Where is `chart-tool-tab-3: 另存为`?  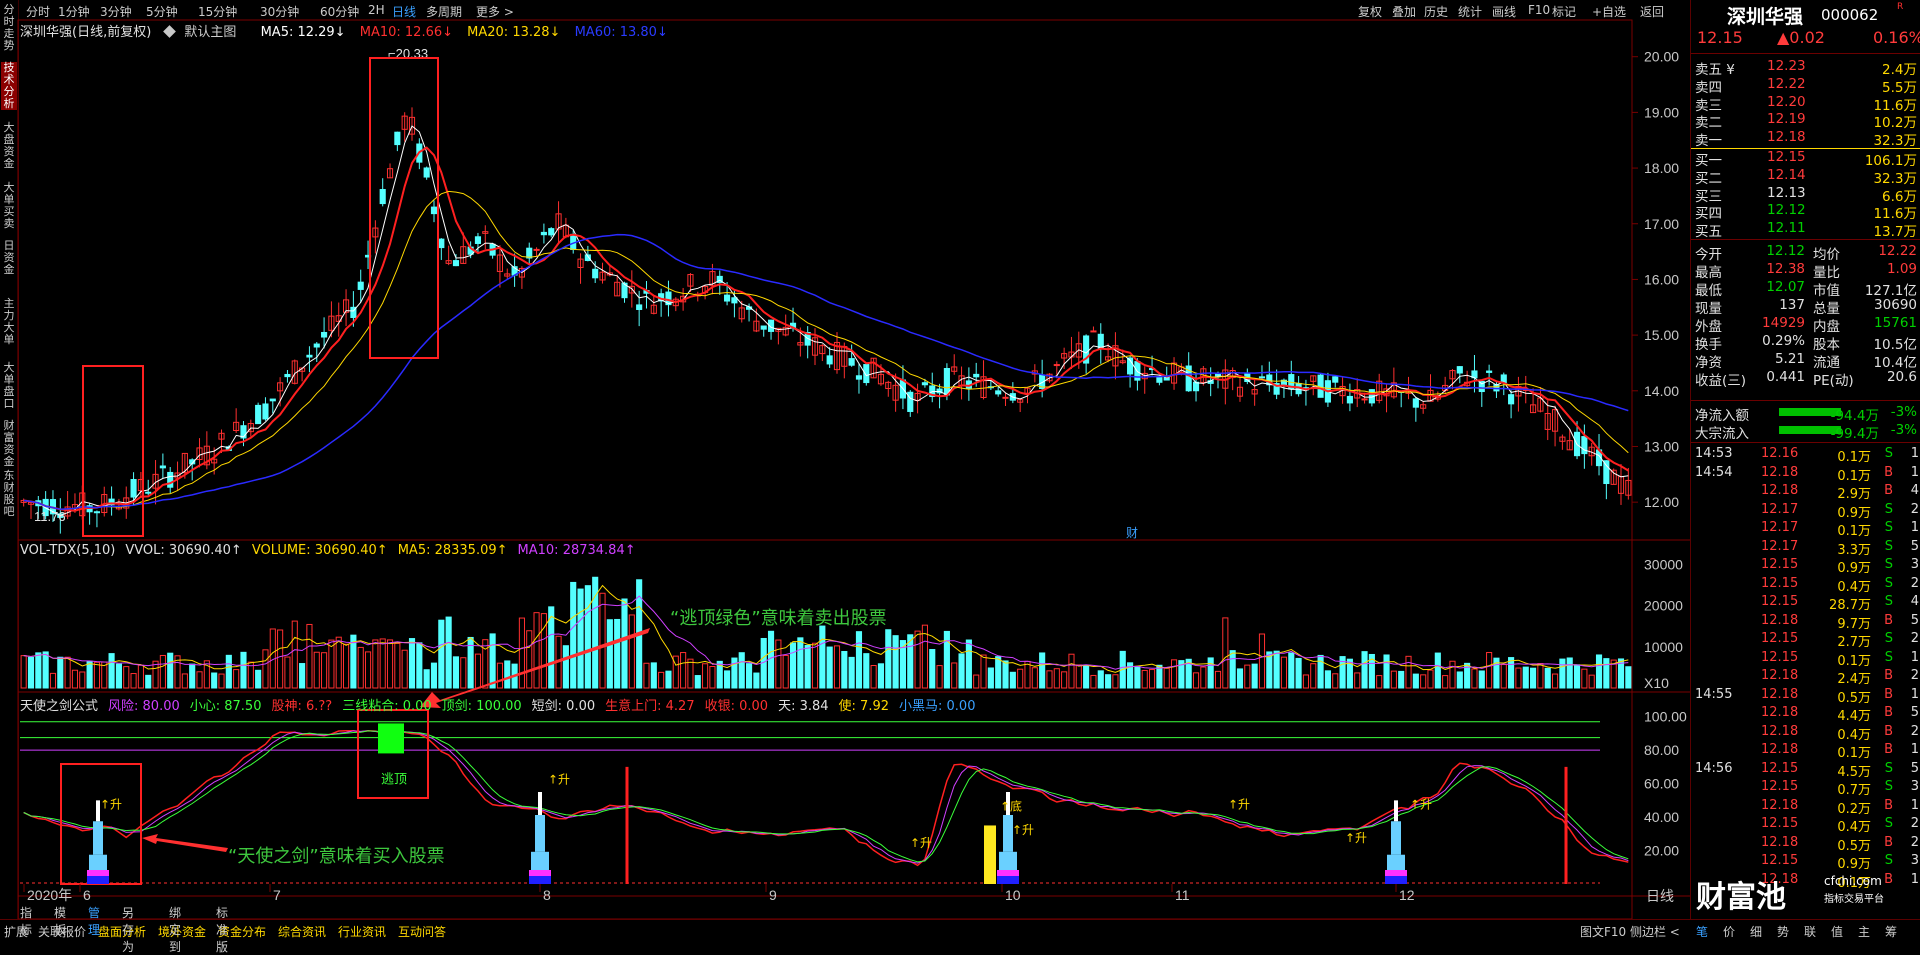 chart-tool-tab-3: 另存为 is located at coordinates (128, 929).